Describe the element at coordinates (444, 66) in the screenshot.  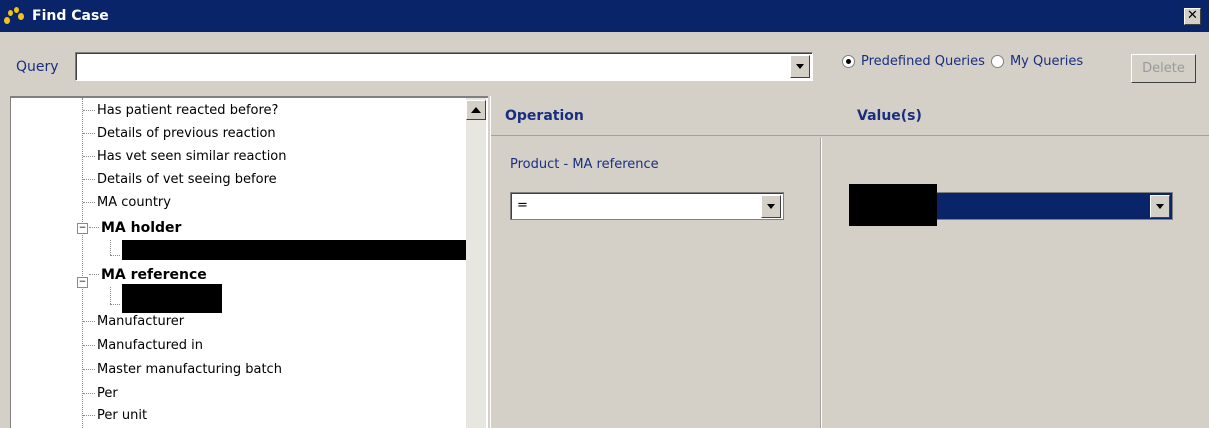
I see `query-combobox` at that location.